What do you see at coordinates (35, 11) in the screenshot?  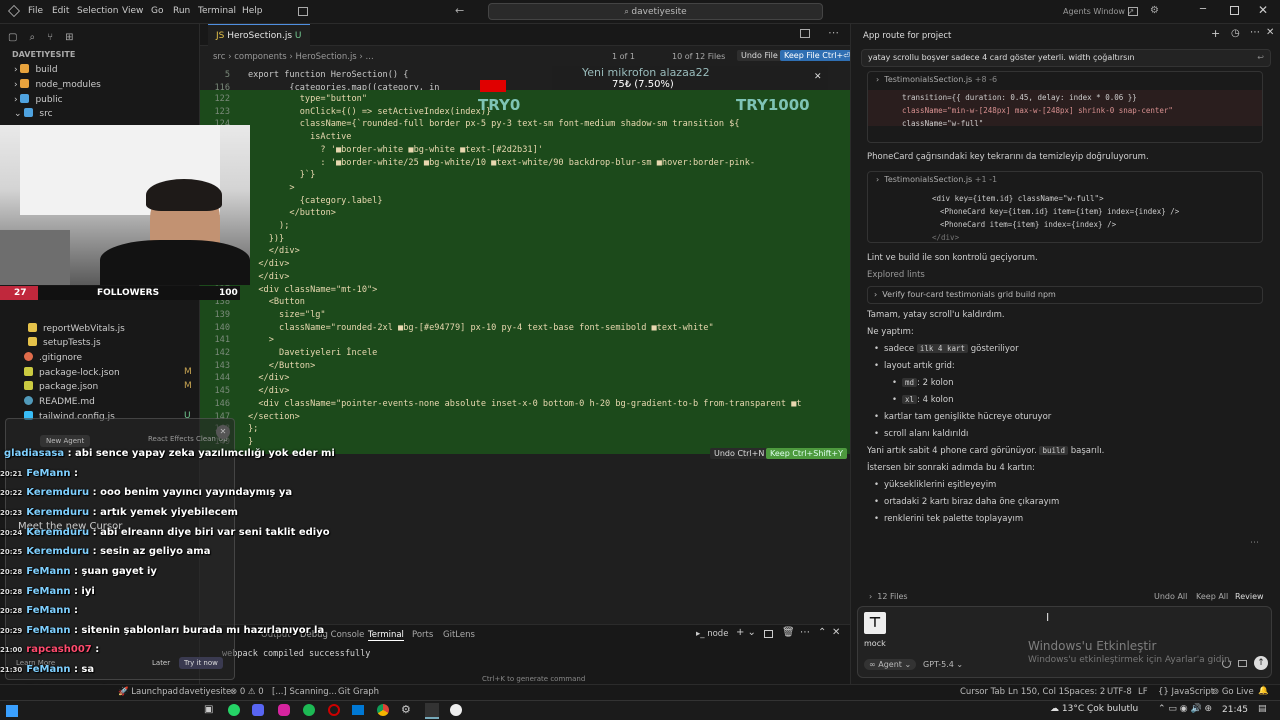 I see `menu-file: File` at bounding box center [35, 11].